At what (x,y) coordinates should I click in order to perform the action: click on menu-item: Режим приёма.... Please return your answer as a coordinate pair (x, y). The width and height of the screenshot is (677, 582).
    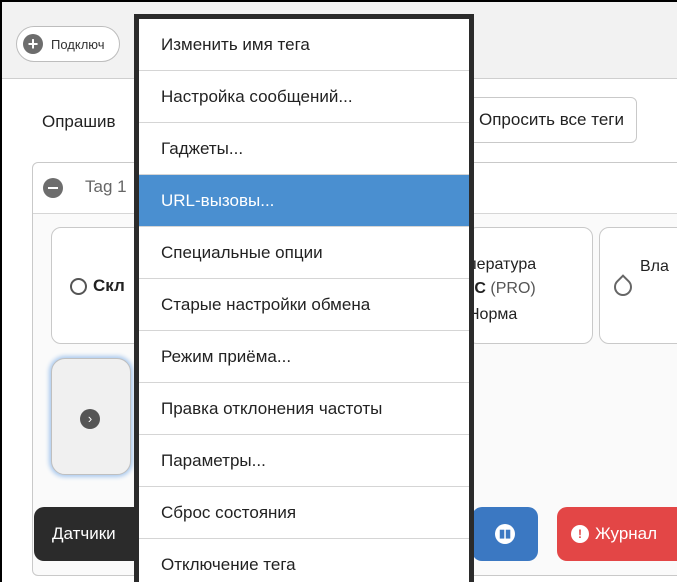
    Looking at the image, I should click on (304, 357).